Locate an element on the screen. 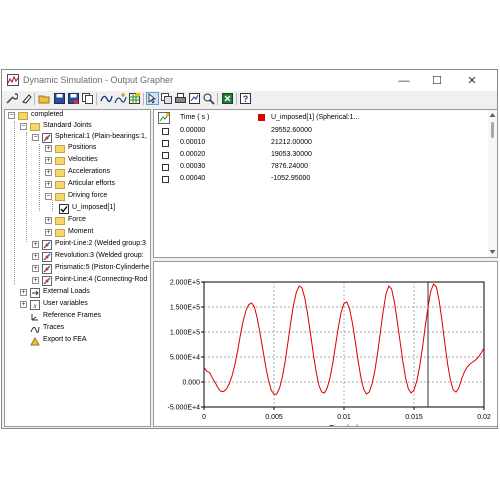  y-tick-label: 2.000E+5 is located at coordinates (185, 283).